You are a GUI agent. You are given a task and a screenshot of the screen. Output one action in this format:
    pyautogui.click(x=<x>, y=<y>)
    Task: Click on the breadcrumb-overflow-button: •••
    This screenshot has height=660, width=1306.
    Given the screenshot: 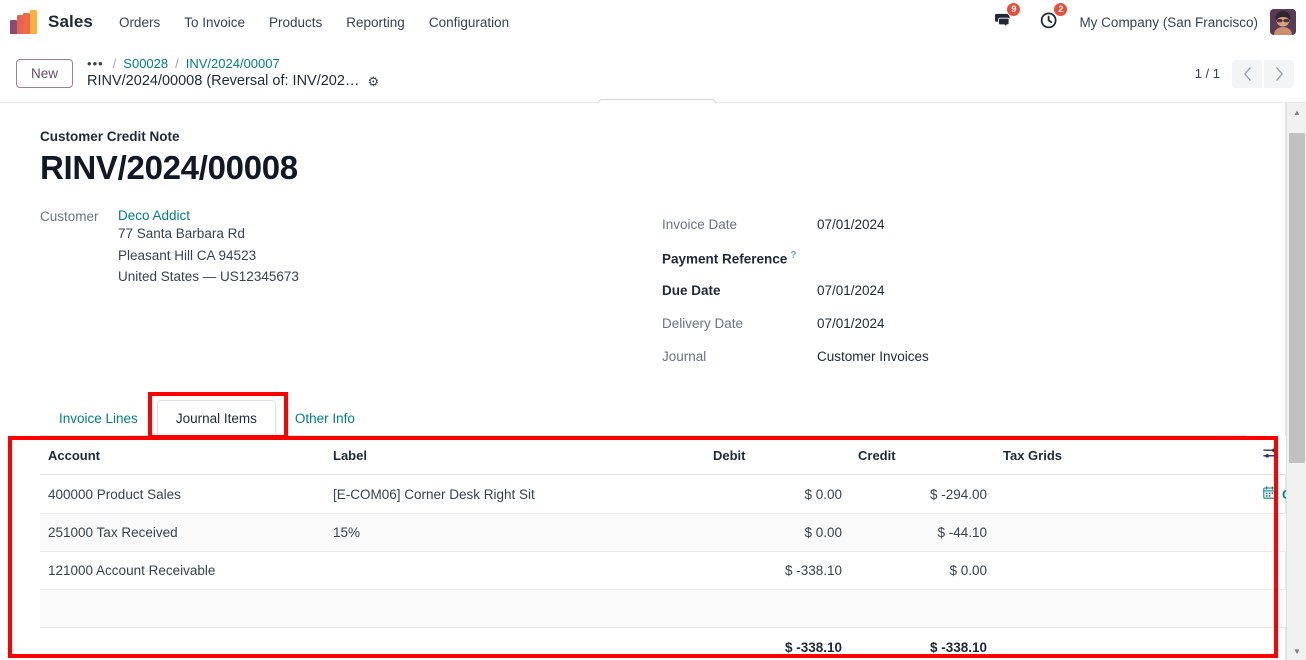 What is the action you would take?
    pyautogui.click(x=96, y=64)
    